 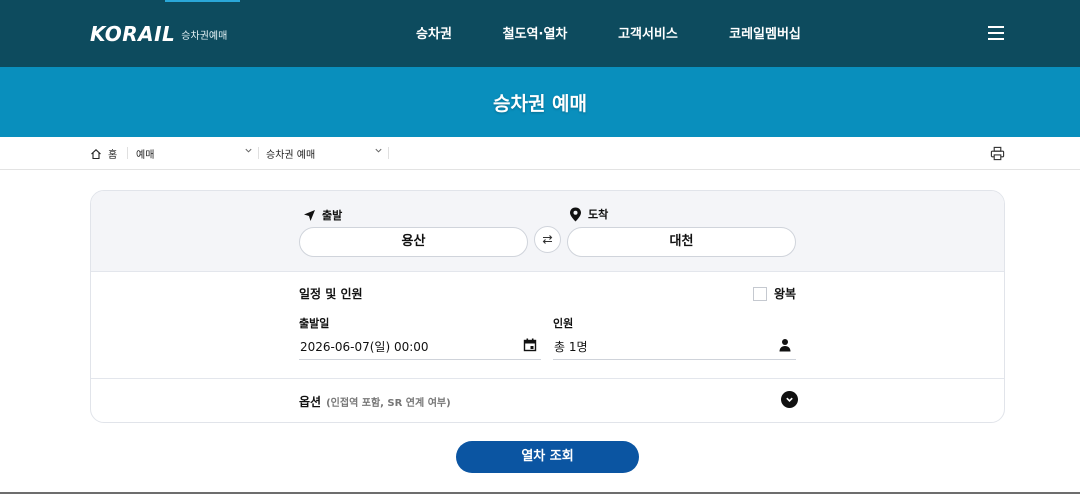 I want to click on section-divider, so click(x=547, y=378).